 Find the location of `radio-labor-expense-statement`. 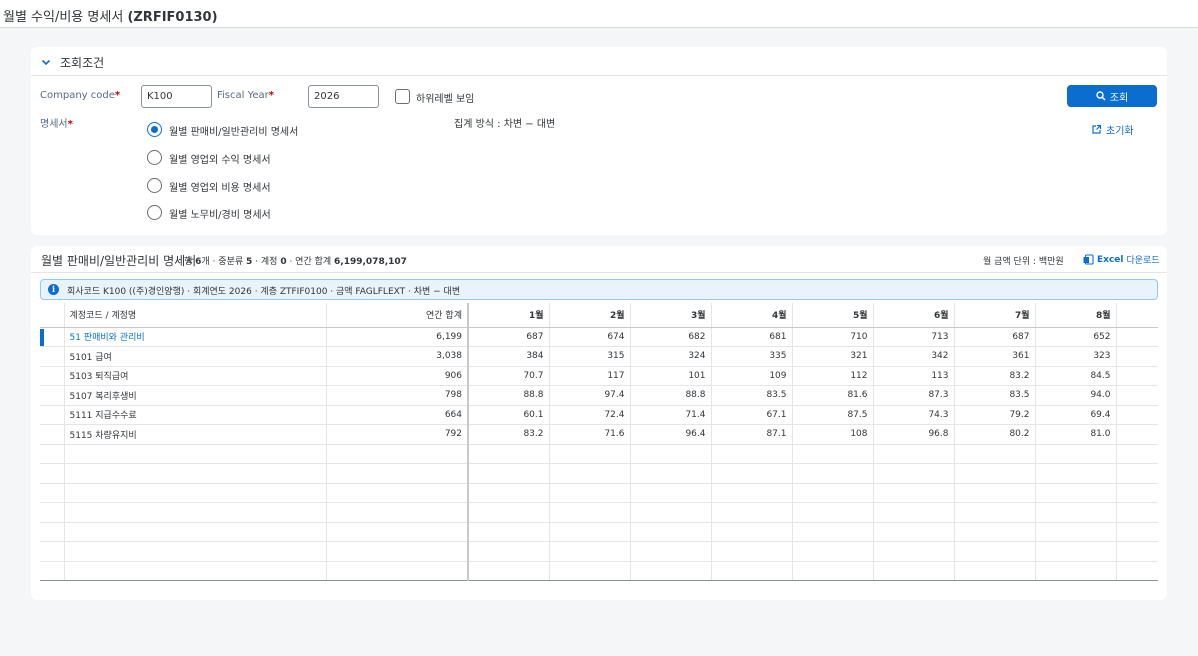

radio-labor-expense-statement is located at coordinates (154, 212).